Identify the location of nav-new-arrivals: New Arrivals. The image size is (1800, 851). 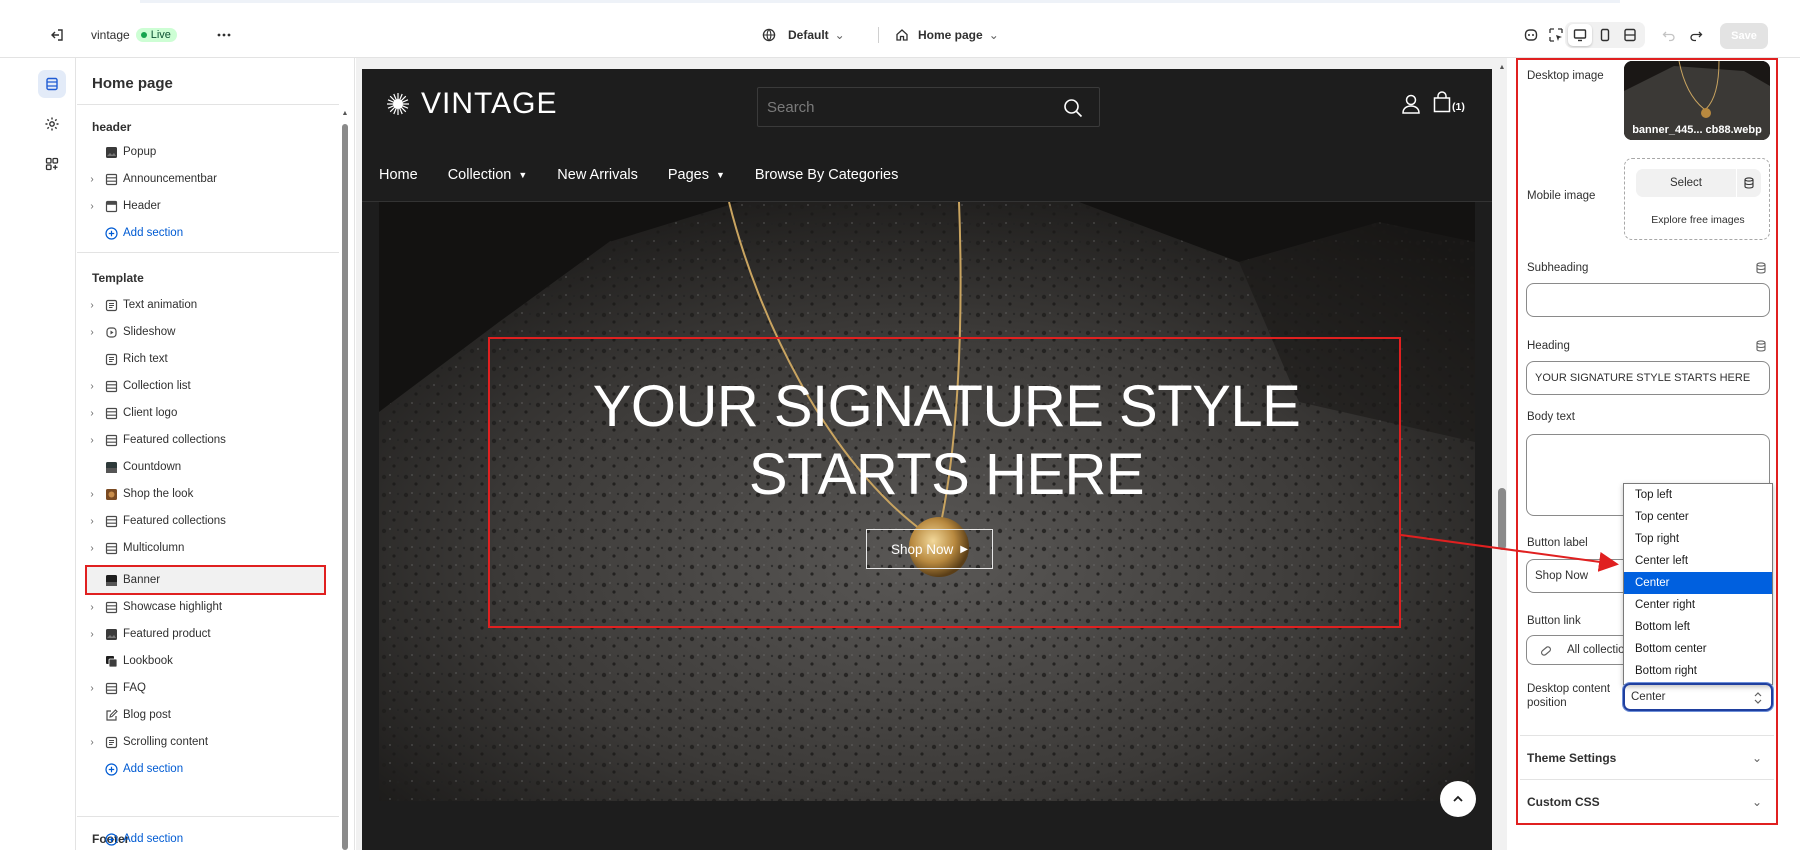
(597, 175).